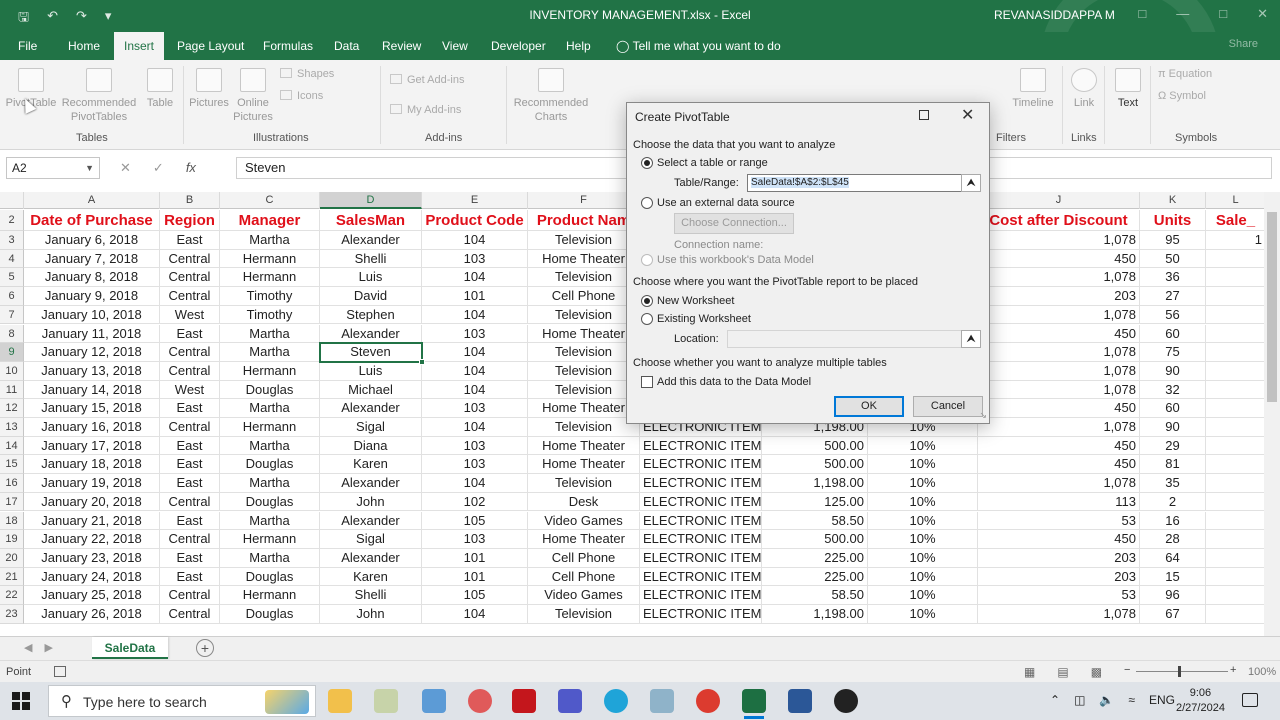 The height and width of the screenshot is (720, 1280). I want to click on shapes-button: Shapes, so click(307, 74).